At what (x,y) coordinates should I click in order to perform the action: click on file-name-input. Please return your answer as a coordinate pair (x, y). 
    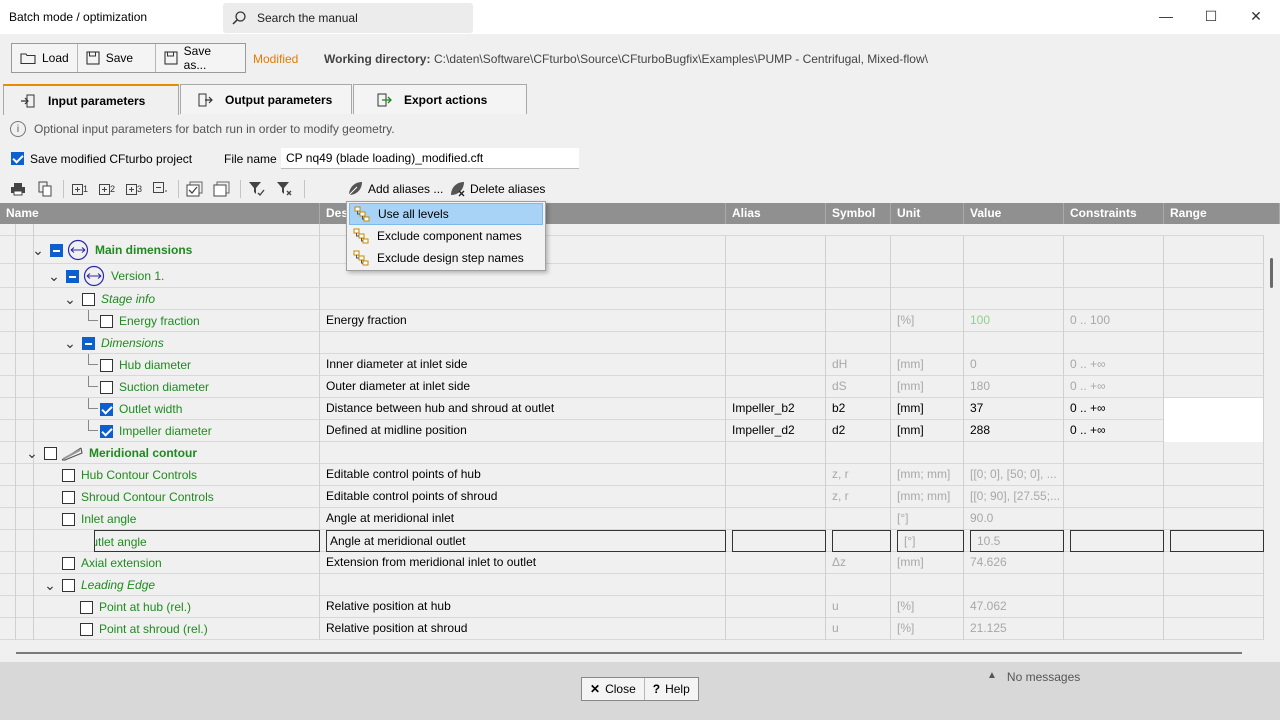
    Looking at the image, I should click on (430, 158).